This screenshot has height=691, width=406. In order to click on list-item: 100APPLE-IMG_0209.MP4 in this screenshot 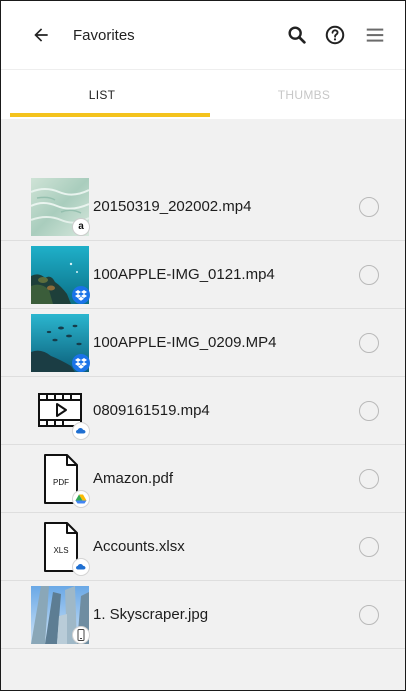, I will do `click(203, 343)`.